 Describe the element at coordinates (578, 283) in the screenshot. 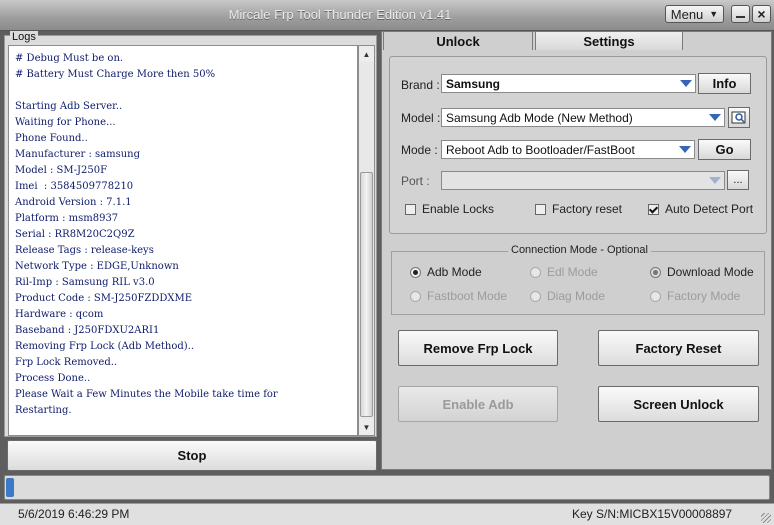

I see `connection-mode-group` at that location.